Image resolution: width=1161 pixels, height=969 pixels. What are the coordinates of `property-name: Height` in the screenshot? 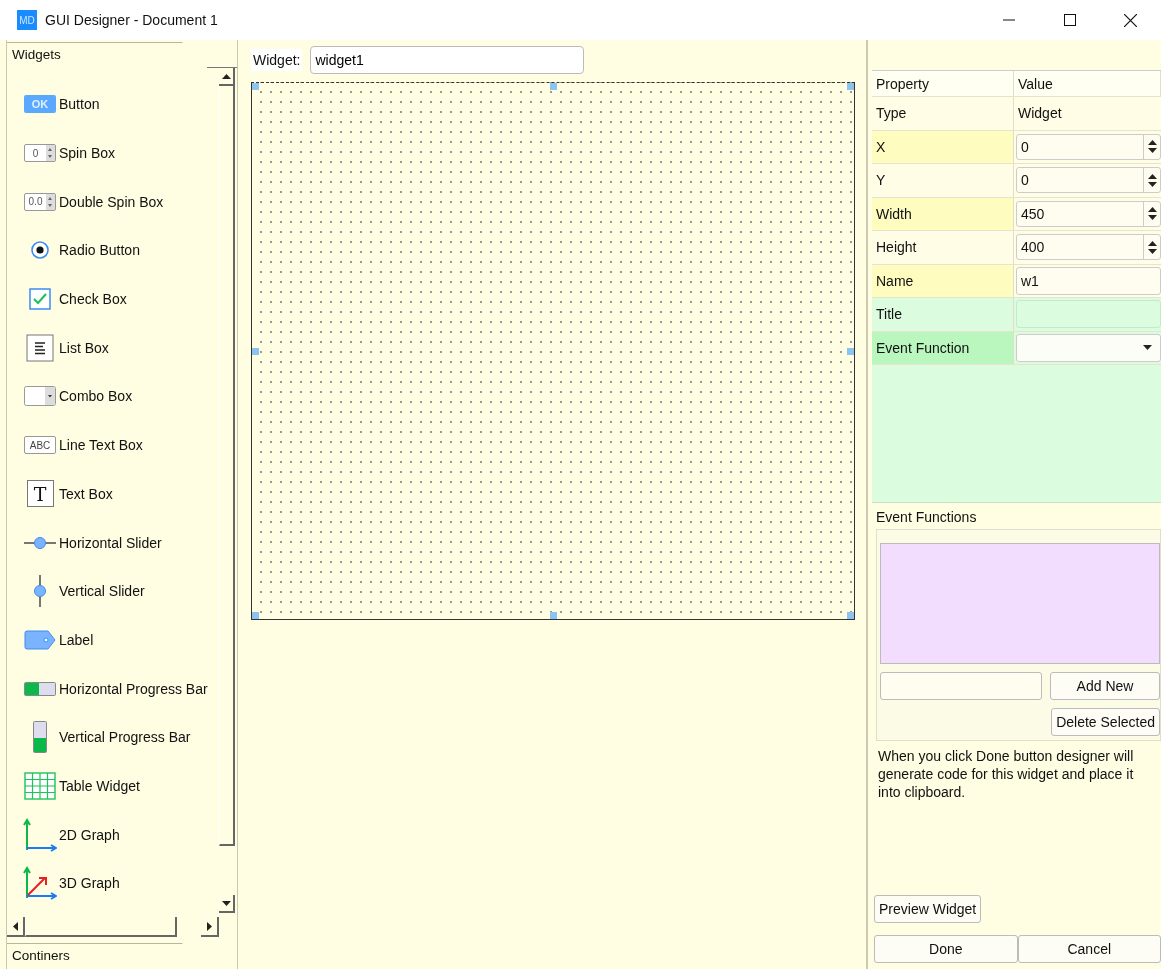 It's located at (943, 247).